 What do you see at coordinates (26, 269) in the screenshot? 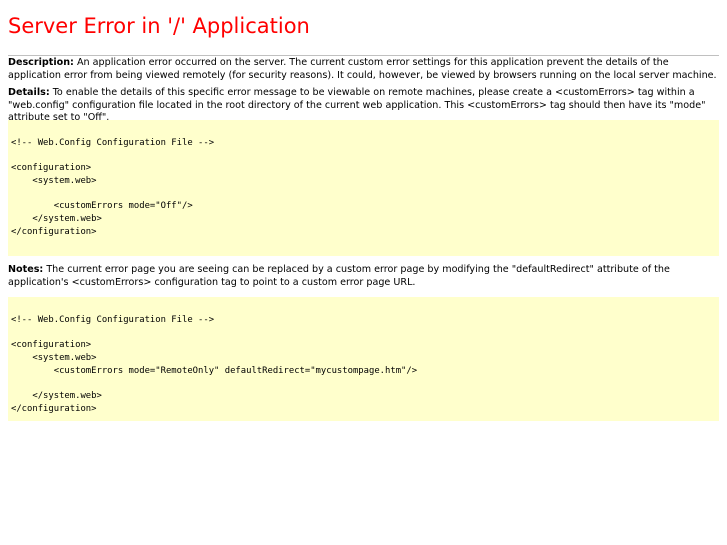
I see `notes-label: Notes:` at bounding box center [26, 269].